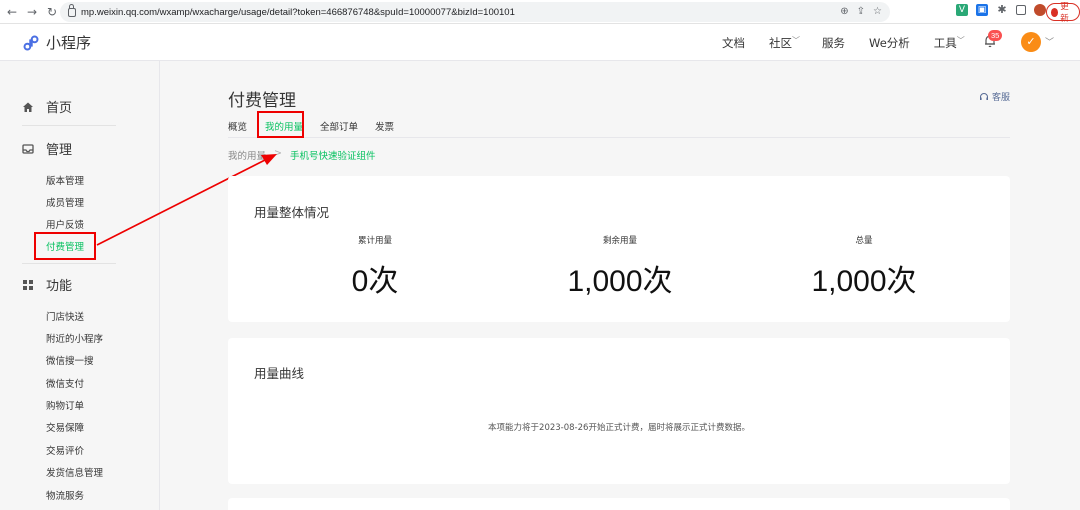  Describe the element at coordinates (1055, 12) in the screenshot. I see `update-dot-icon` at that location.